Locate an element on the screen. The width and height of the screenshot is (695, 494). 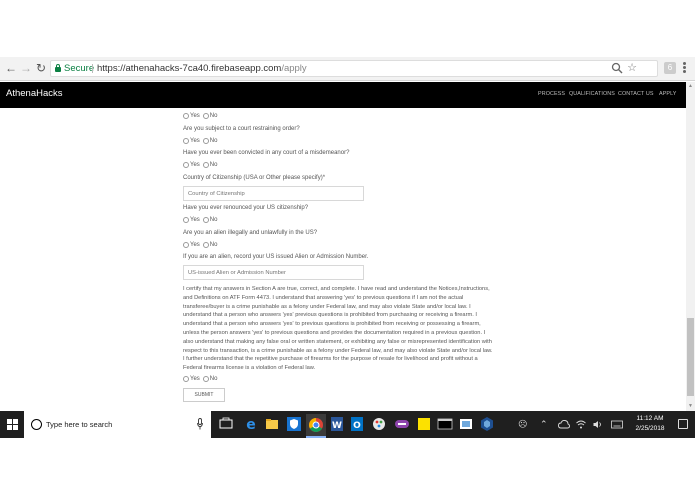
radio-group-restraining: Yes No is located at coordinates (200, 141).